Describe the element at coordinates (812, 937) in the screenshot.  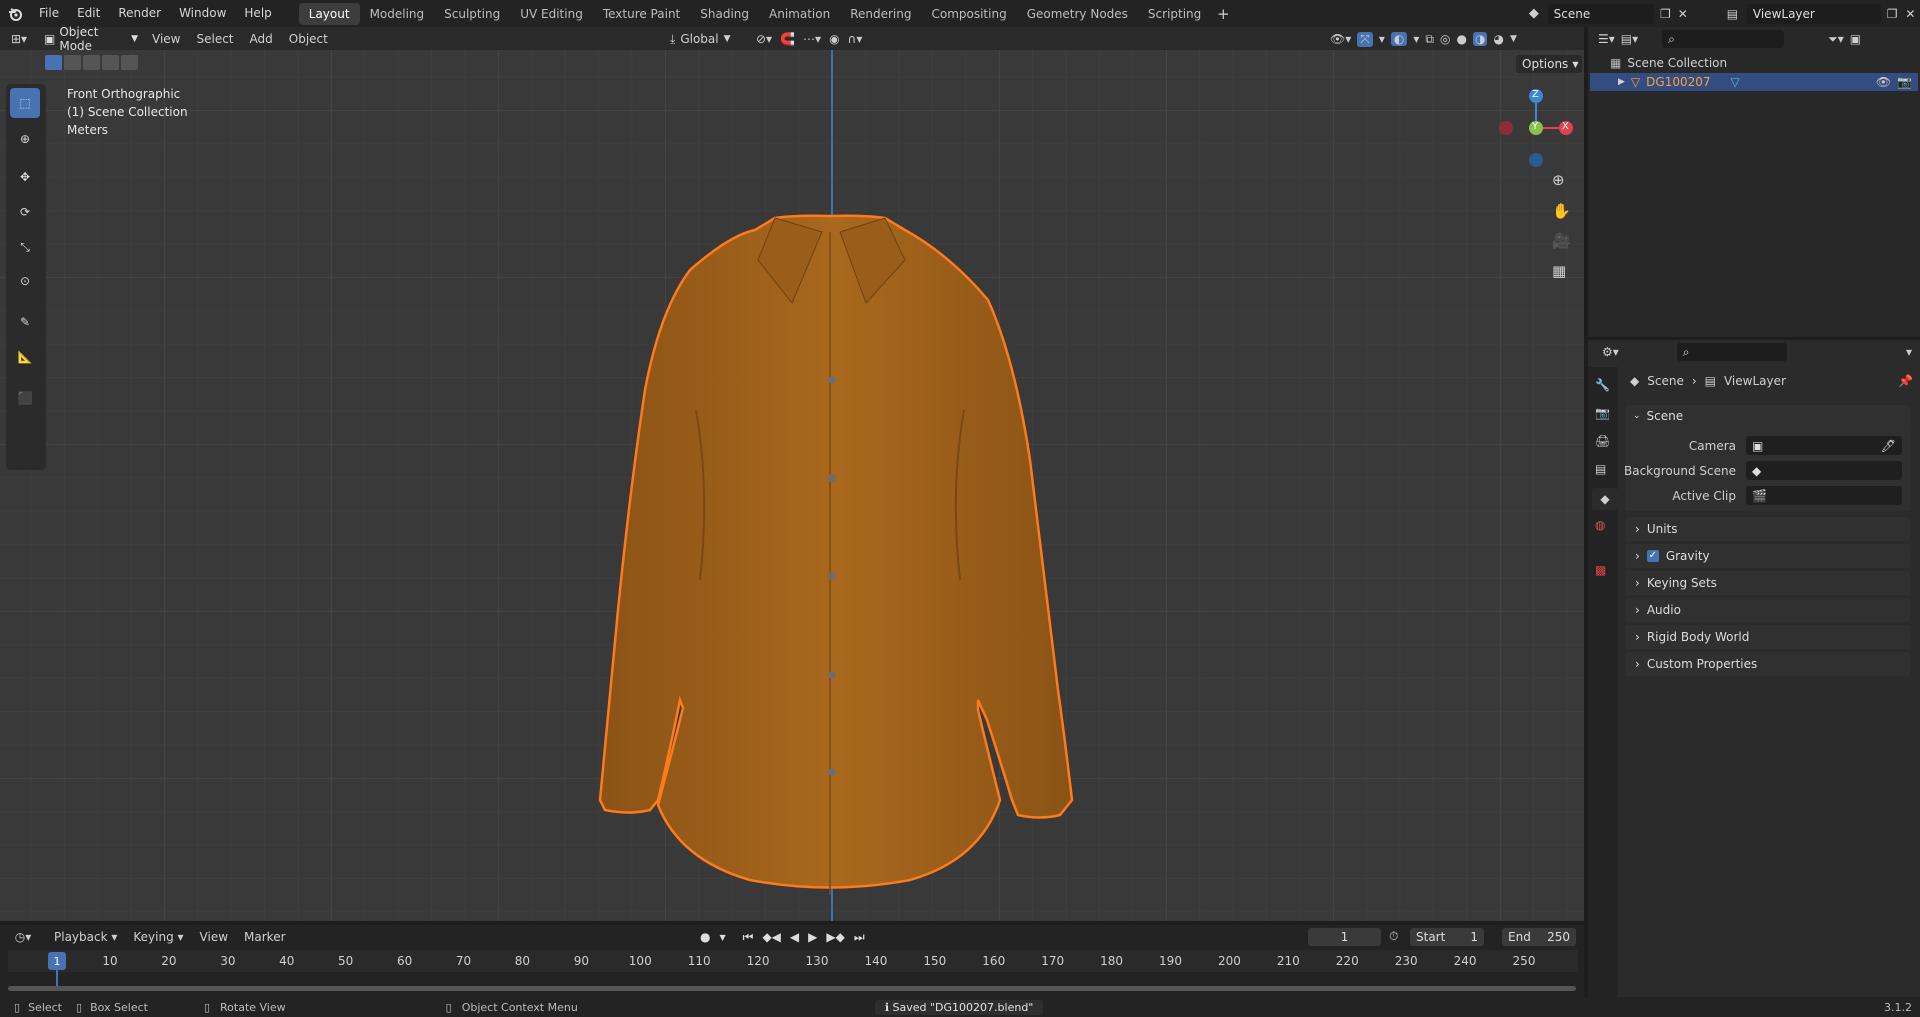
I see `play-icon: ▶` at that location.